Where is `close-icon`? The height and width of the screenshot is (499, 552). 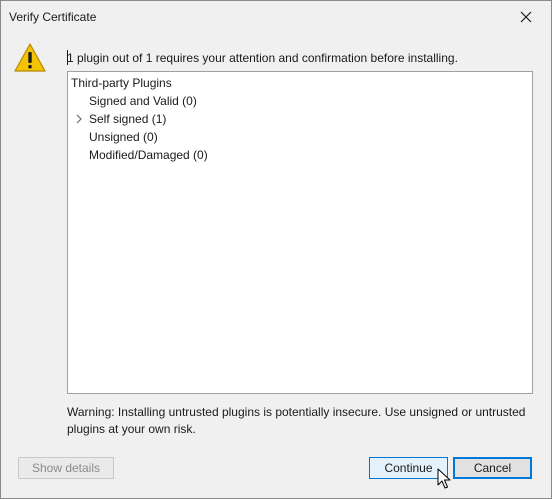
close-icon is located at coordinates (526, 17).